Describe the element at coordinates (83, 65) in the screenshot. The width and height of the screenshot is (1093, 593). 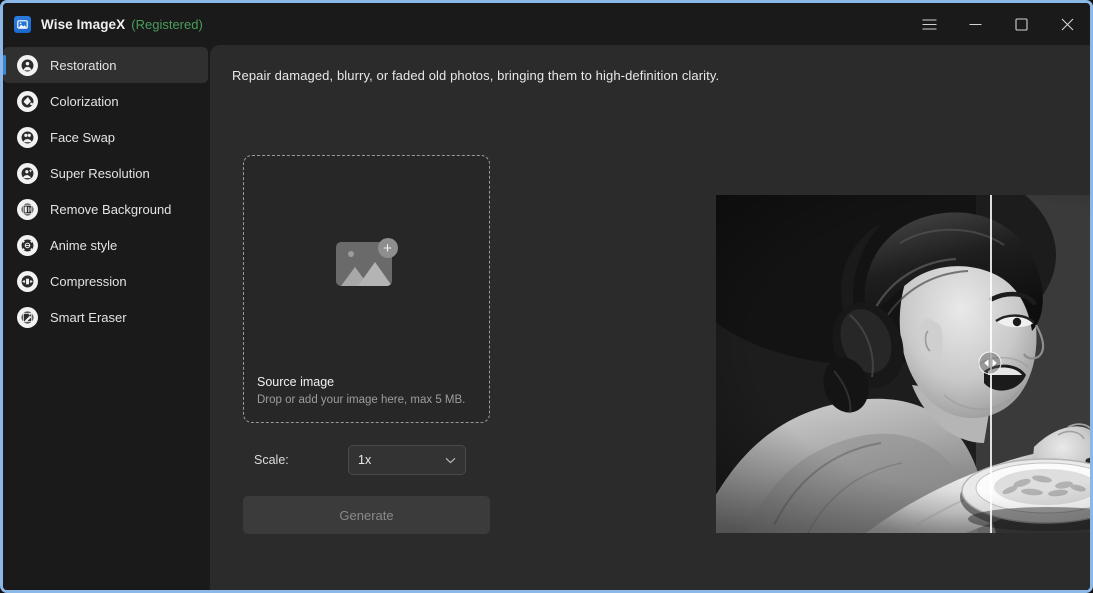
I see `sidebar-item-label: Restoration` at that location.